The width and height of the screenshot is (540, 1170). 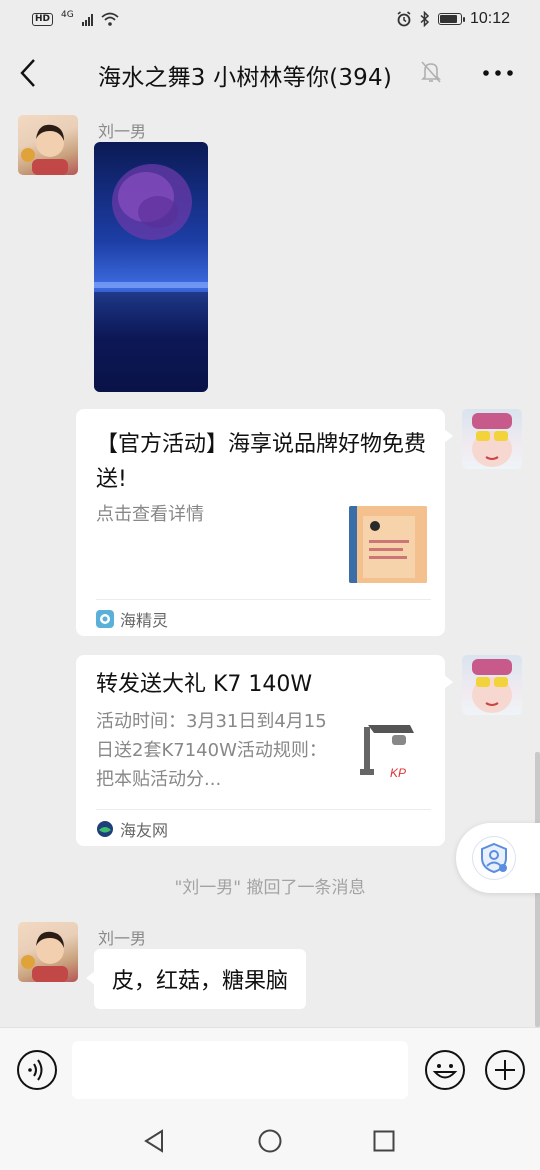 I want to click on alarm-icon, so click(x=404, y=19).